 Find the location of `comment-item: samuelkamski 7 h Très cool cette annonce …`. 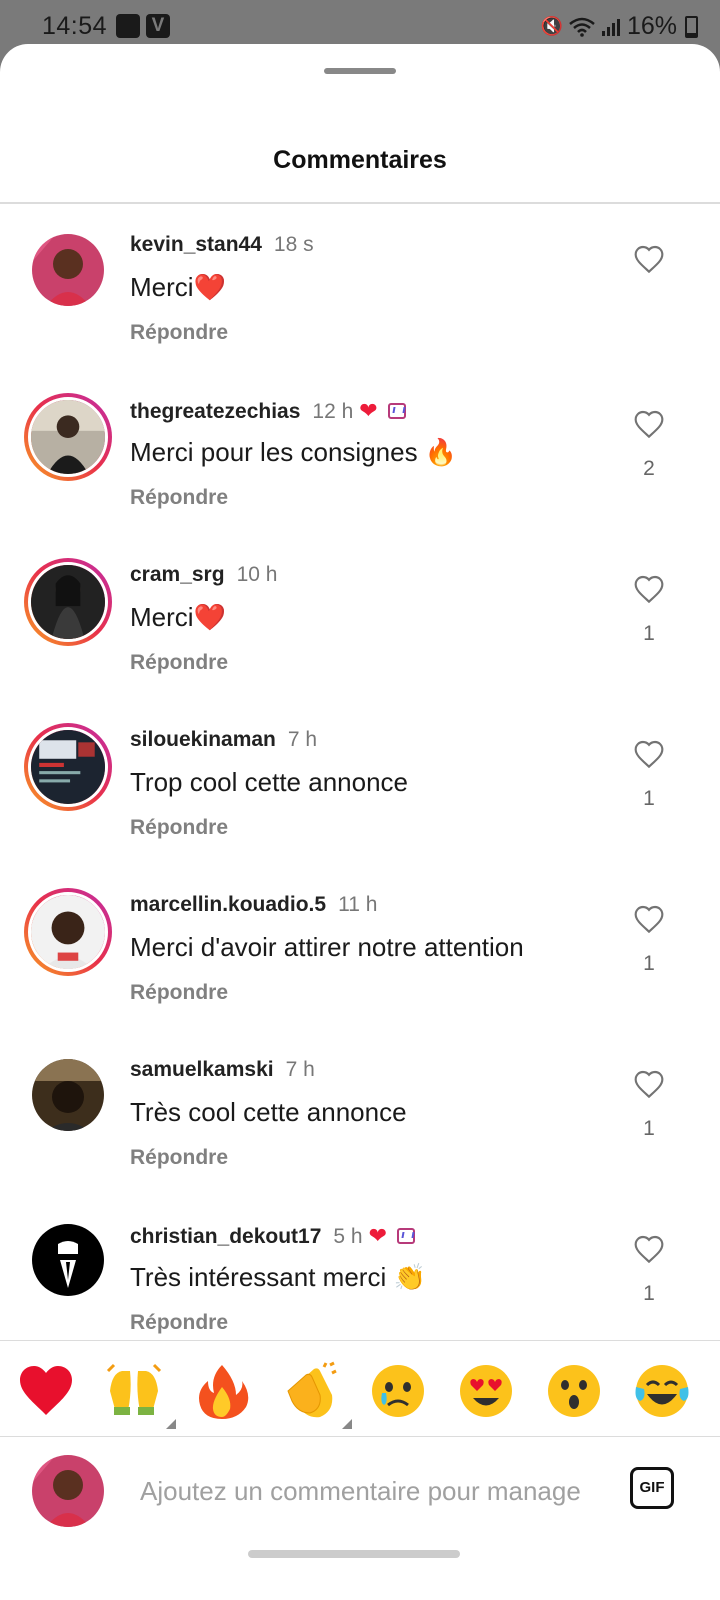

comment-item: samuelkamski 7 h Très cool cette annonce … is located at coordinates (360, 1111).